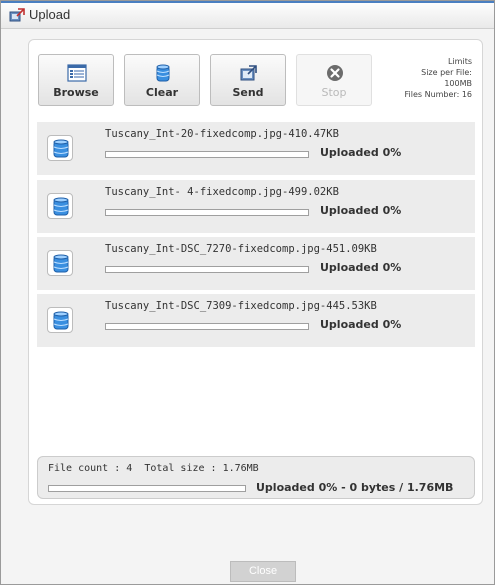 This screenshot has height=585, width=495. I want to click on limits-files-number: Files Number: 16, so click(438, 94).